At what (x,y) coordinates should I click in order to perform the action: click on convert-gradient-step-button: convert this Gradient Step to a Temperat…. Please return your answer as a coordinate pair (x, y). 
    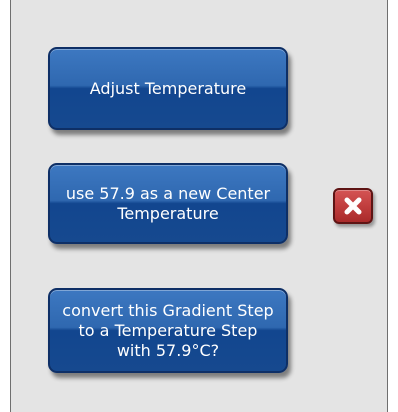
    Looking at the image, I should click on (168, 330).